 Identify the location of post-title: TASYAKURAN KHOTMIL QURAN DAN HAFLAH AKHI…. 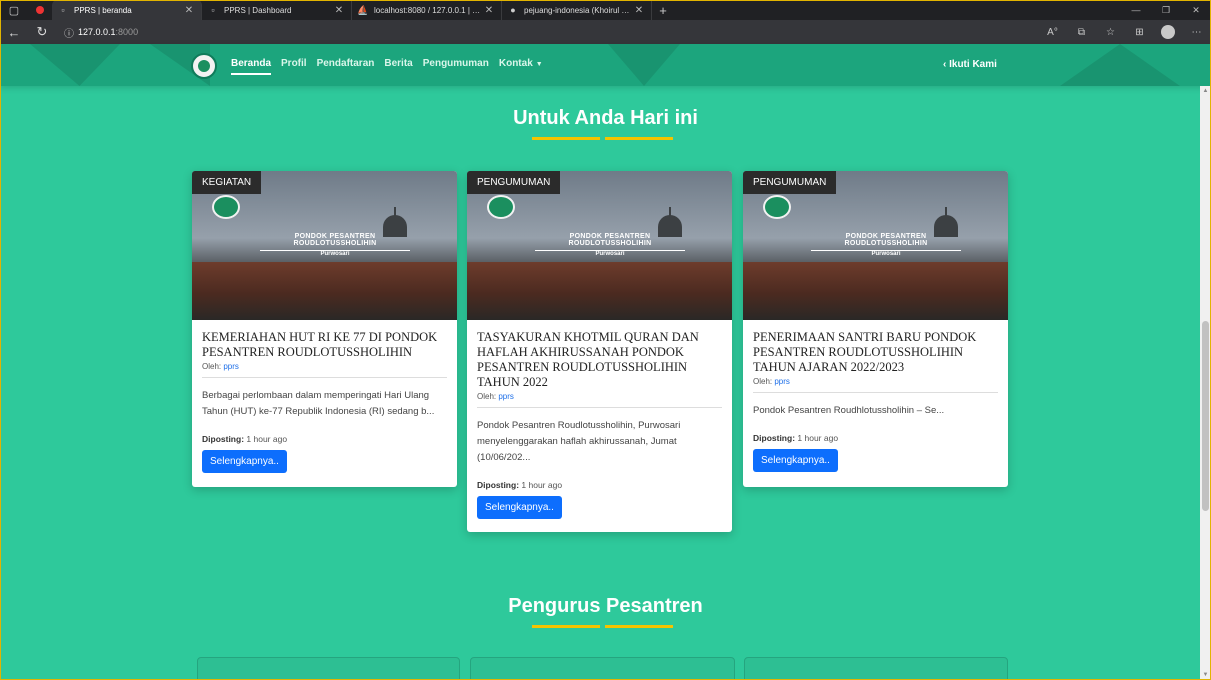
(599, 360).